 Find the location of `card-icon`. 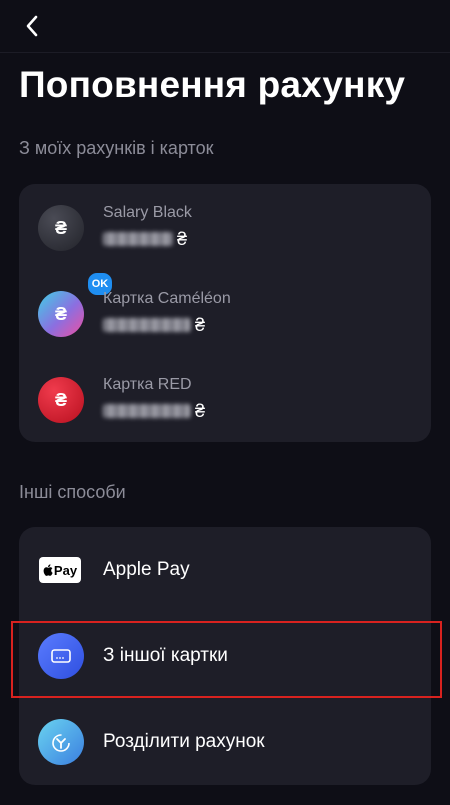

card-icon is located at coordinates (61, 656).